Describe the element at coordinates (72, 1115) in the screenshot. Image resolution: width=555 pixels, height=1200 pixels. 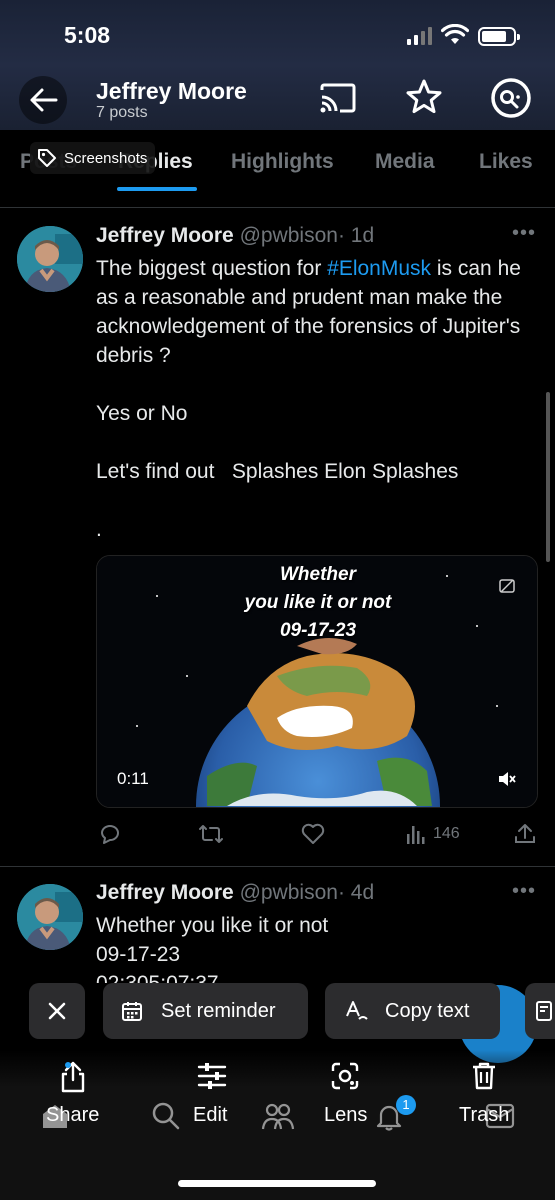
I see `share-label: Share` at that location.